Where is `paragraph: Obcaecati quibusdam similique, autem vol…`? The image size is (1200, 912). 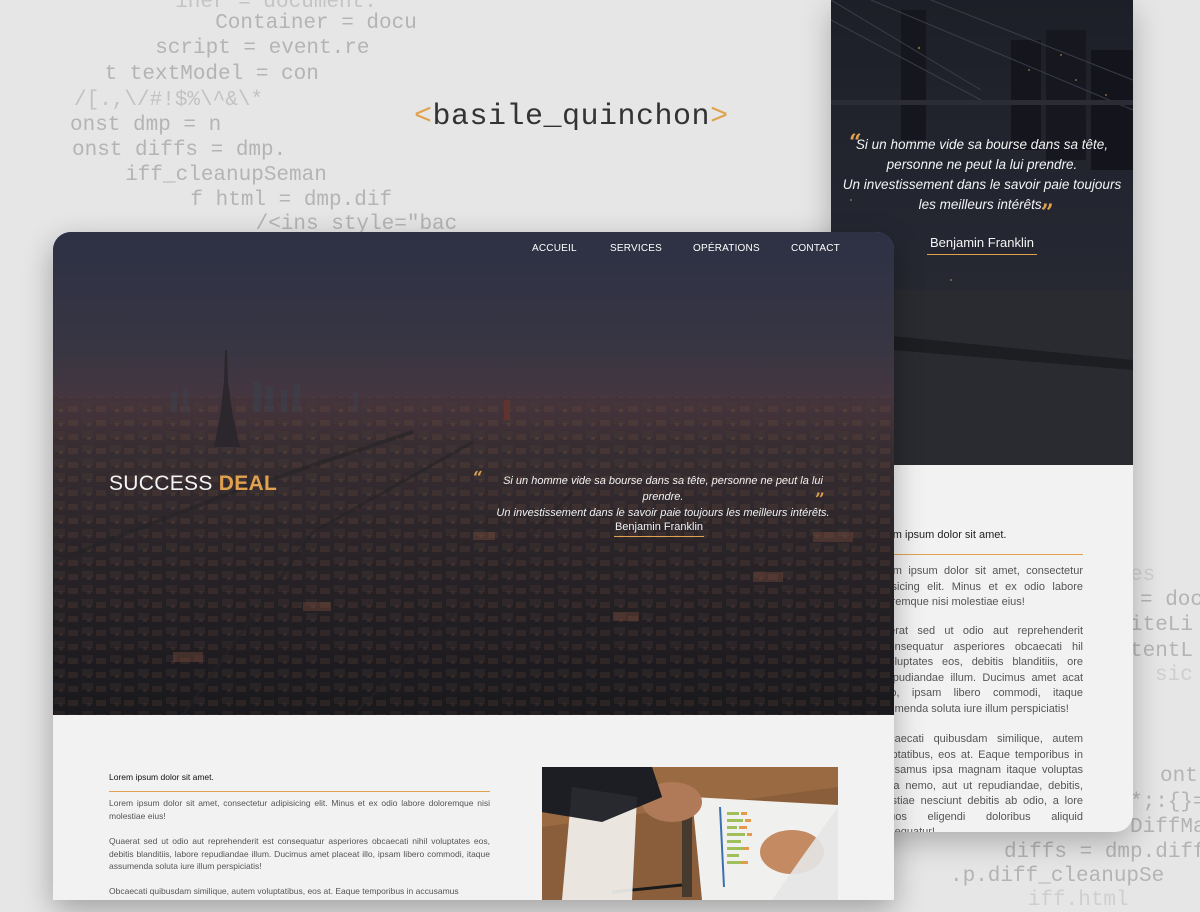 paragraph: Obcaecati quibusdam similique, autem vol… is located at coordinates (284, 891).